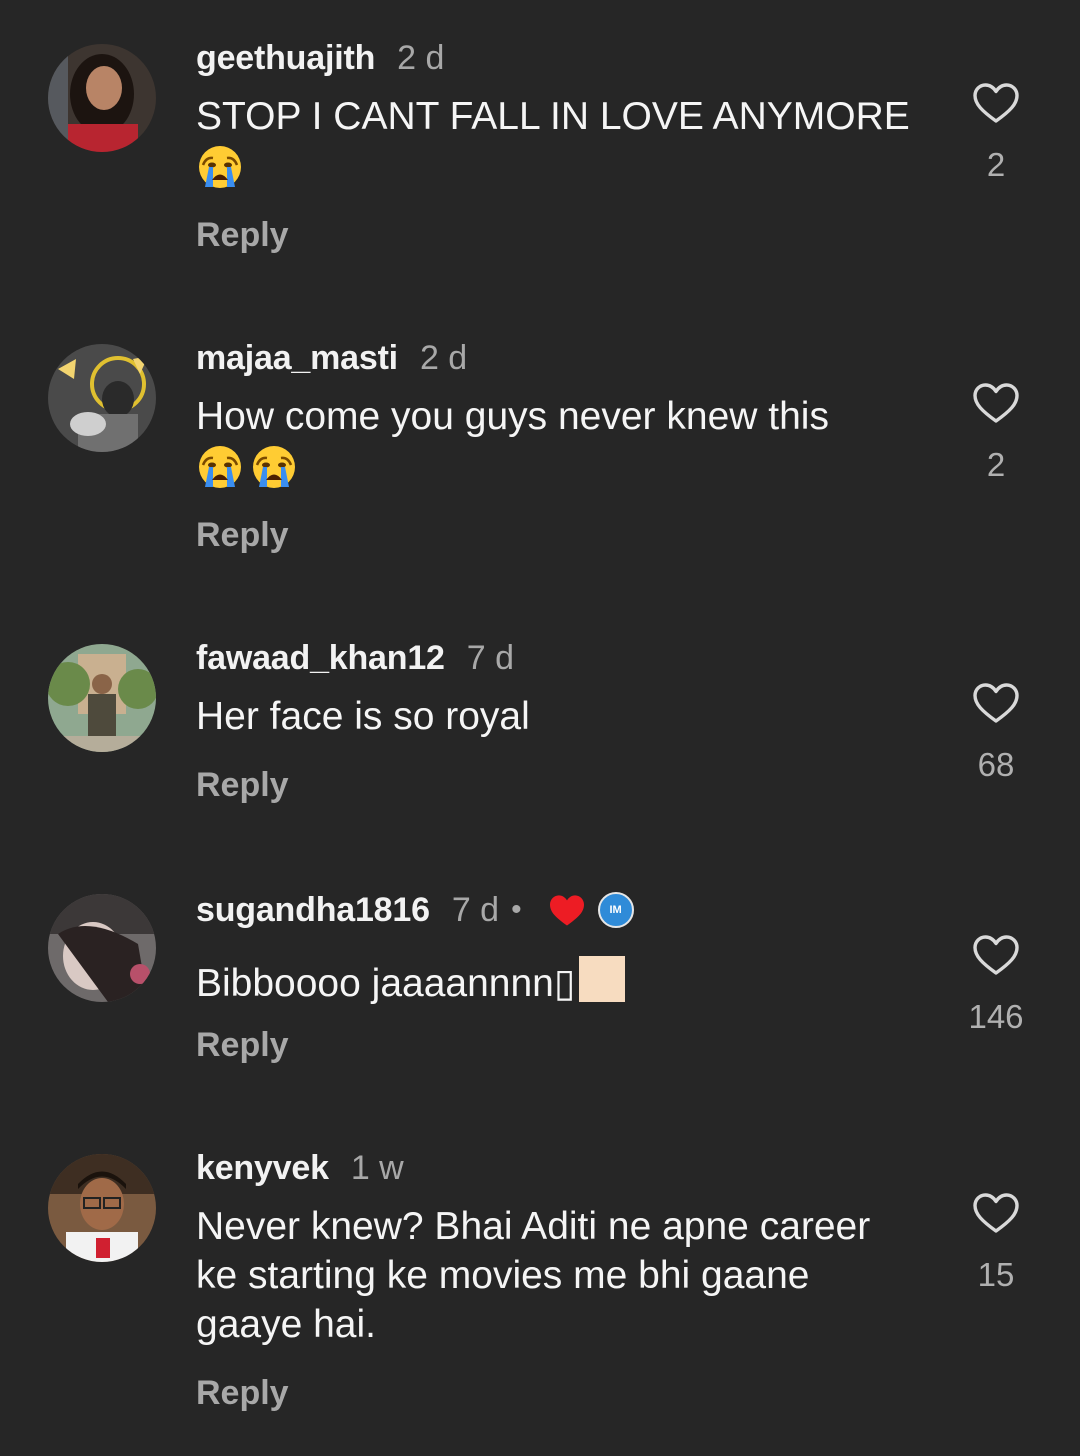 This screenshot has height=1456, width=1080. I want to click on comment-text: Bibboooo jaaaannnn▯, so click(561, 982).